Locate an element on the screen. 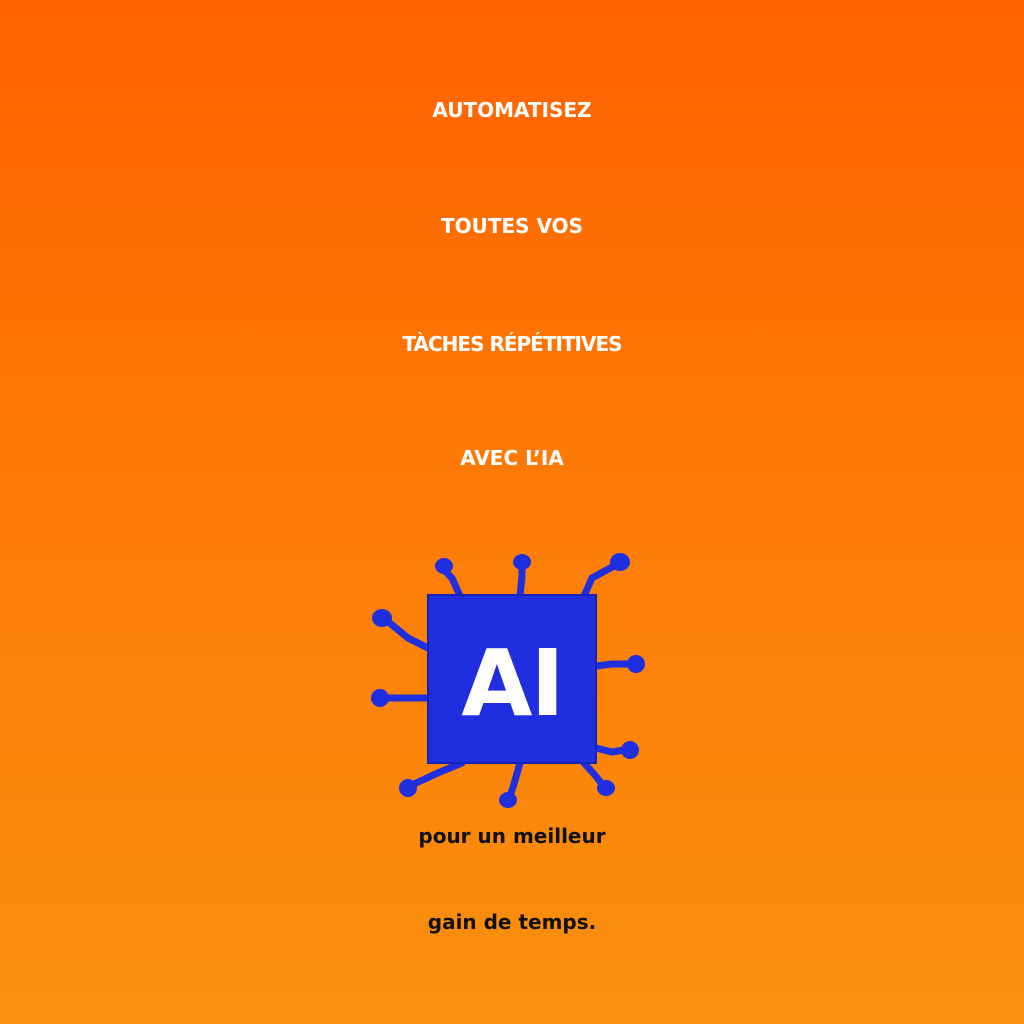  headline-line-2: TOUTES VOS is located at coordinates (512, 226).